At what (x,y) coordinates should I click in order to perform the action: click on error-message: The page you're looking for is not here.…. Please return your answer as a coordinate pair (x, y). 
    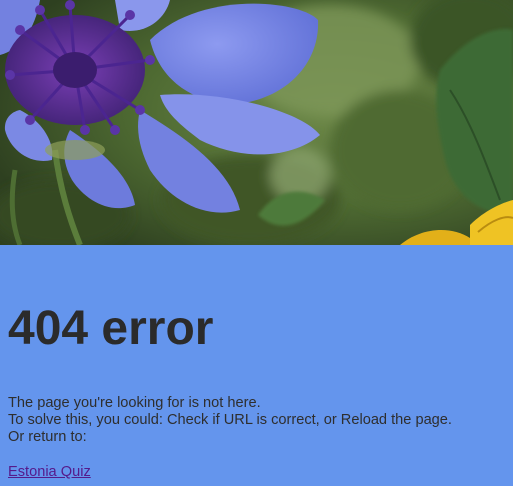
    Looking at the image, I should click on (230, 420).